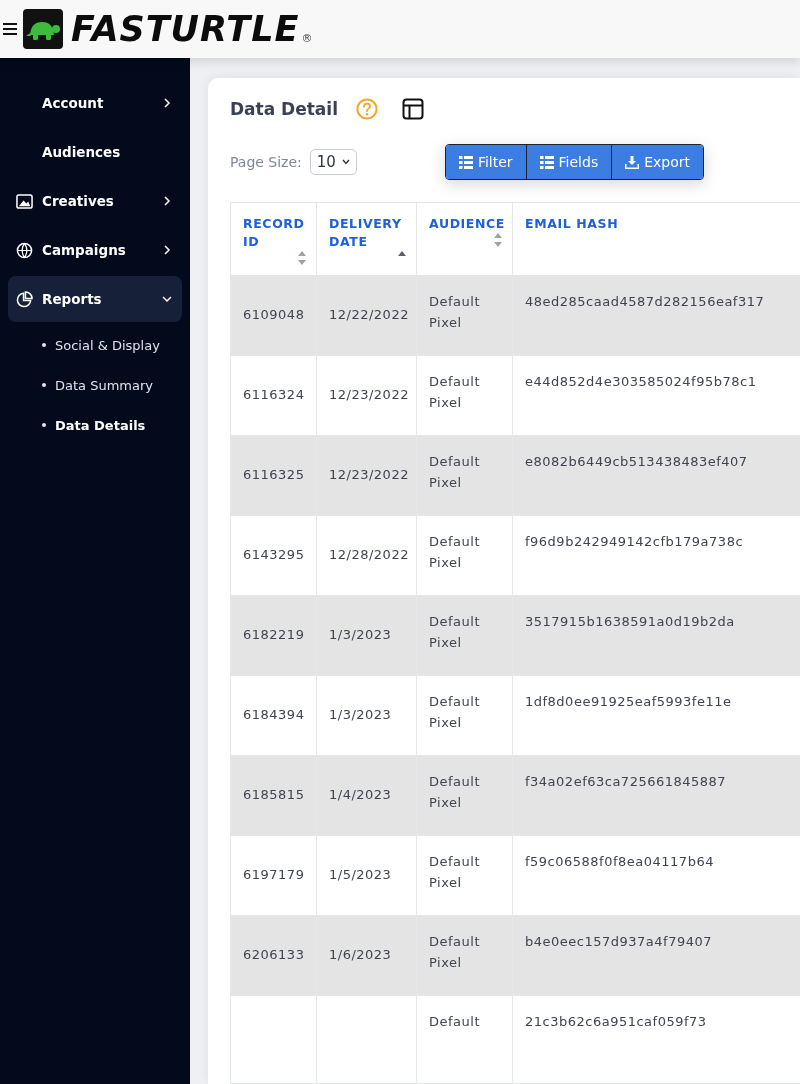 This screenshot has width=800, height=1084. Describe the element at coordinates (656, 796) in the screenshot. I see `table-cell: f34a02ef63ca725661845887` at that location.